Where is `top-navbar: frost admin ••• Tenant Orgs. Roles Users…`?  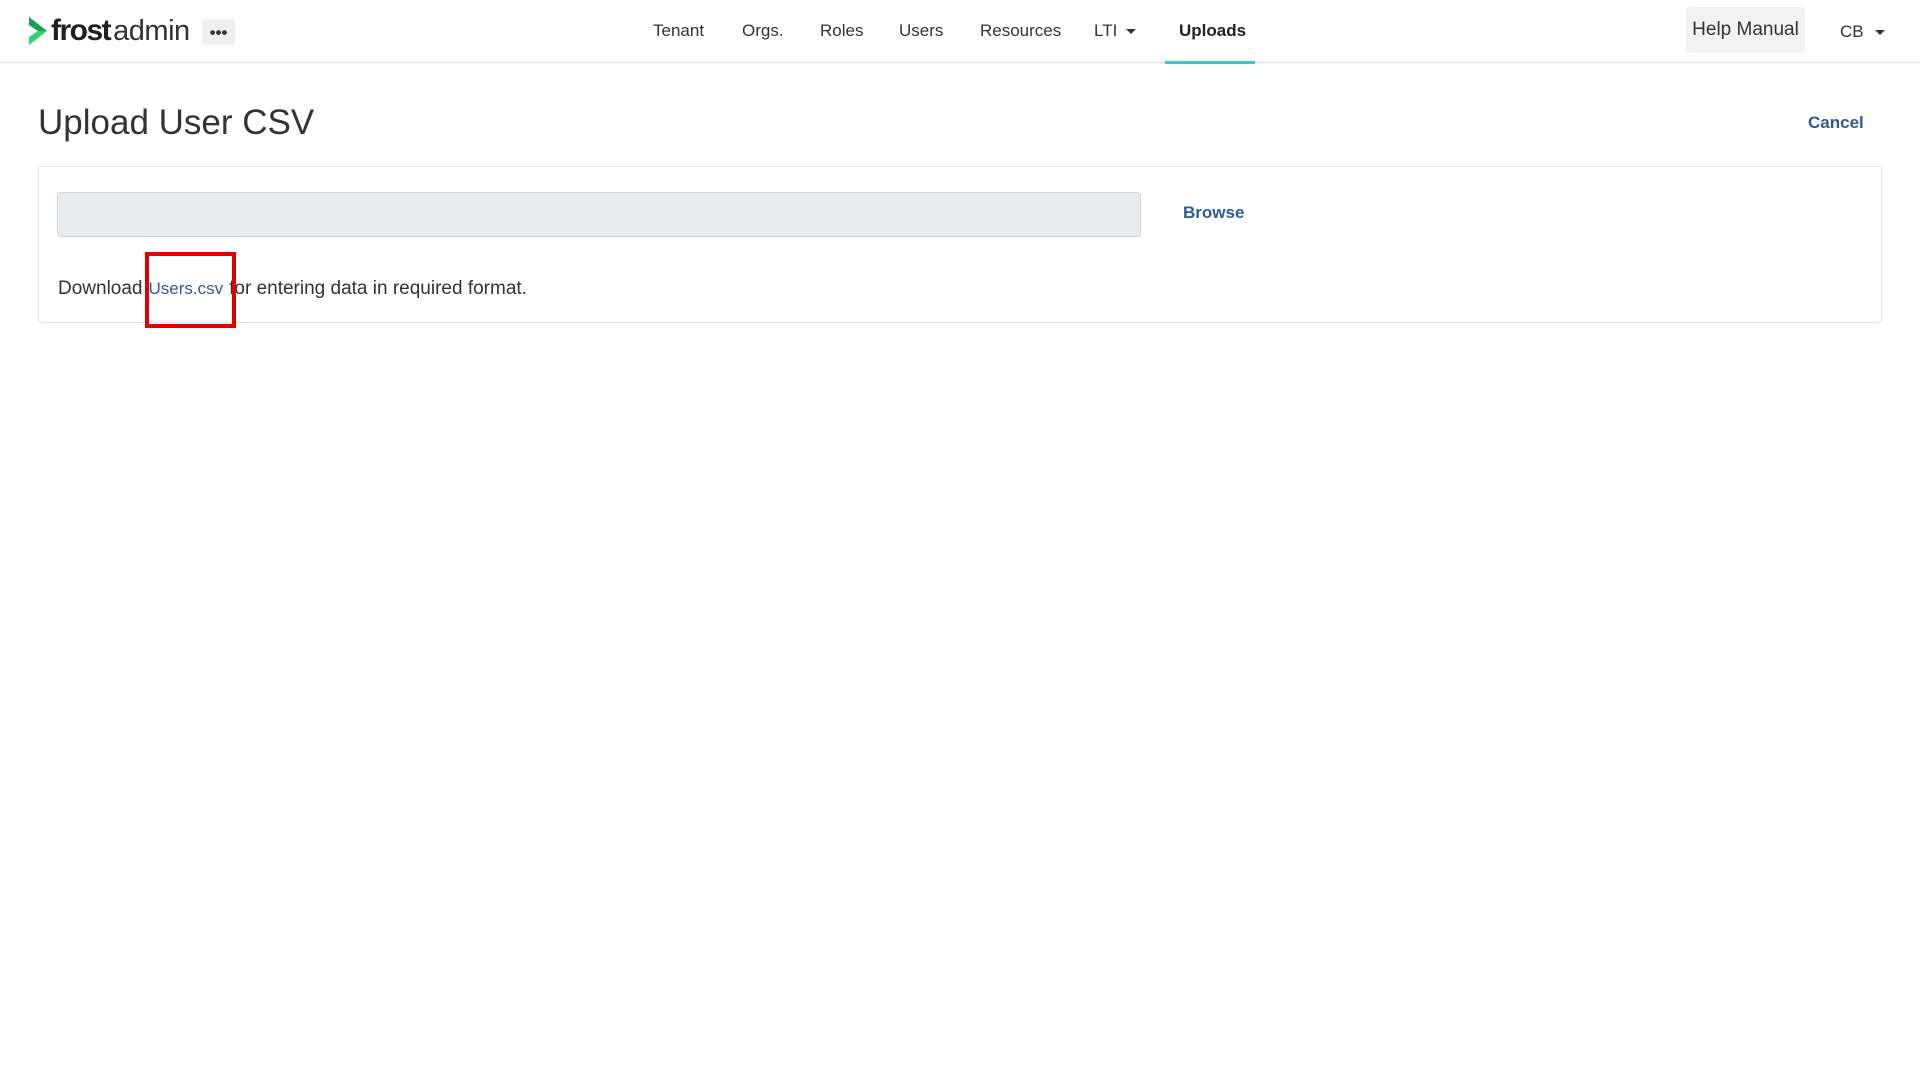
top-navbar: frost admin ••• Tenant Orgs. Roles Users… is located at coordinates (960, 32).